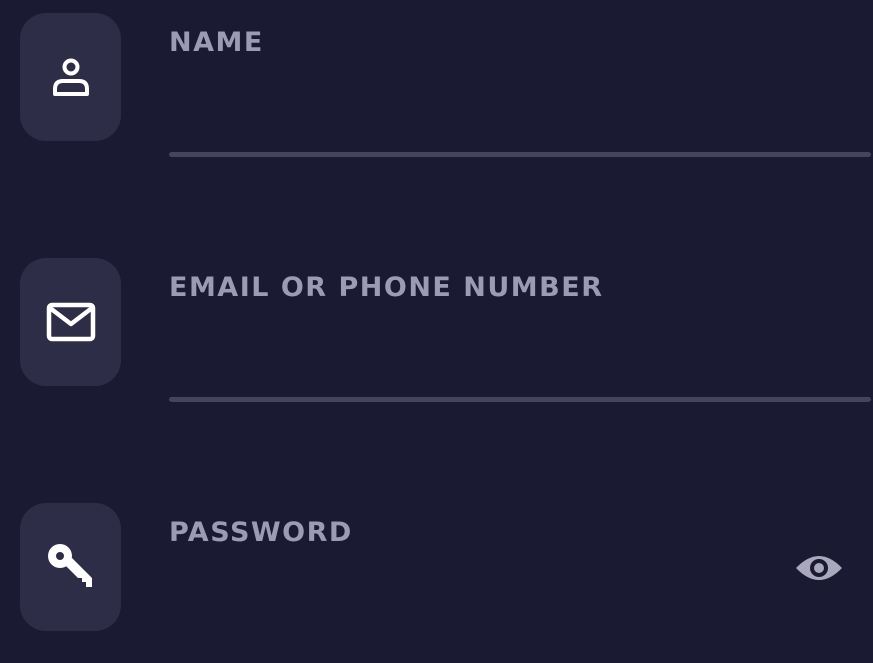  What do you see at coordinates (509, 352) in the screenshot?
I see `email-input` at bounding box center [509, 352].